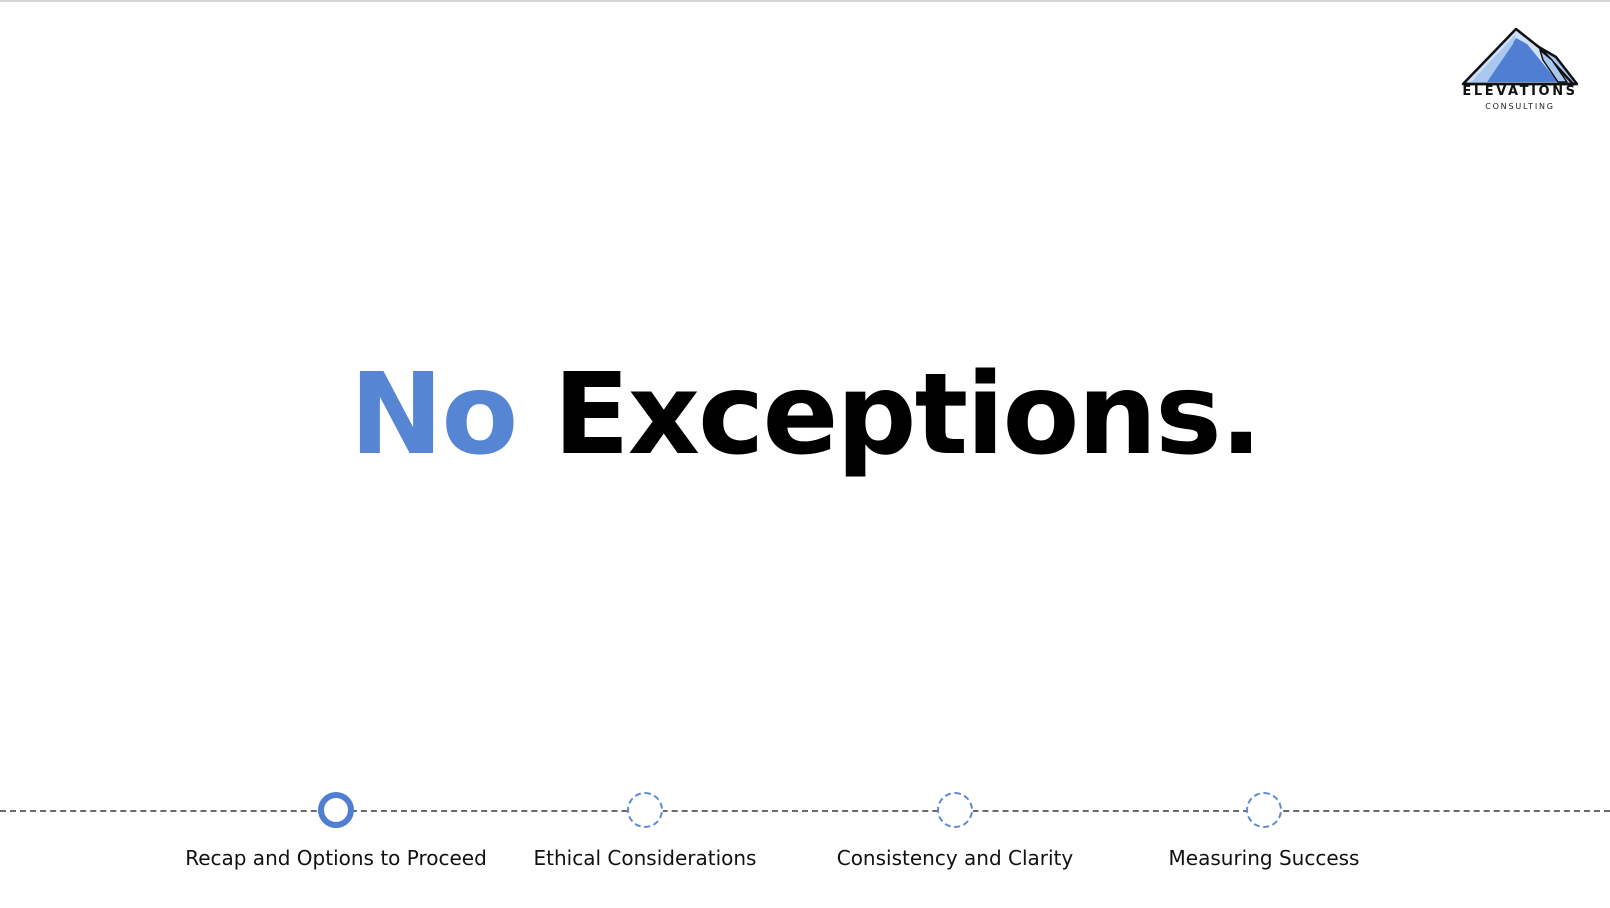 The image size is (1610, 908). What do you see at coordinates (805, 1) in the screenshot?
I see `top-divider` at bounding box center [805, 1].